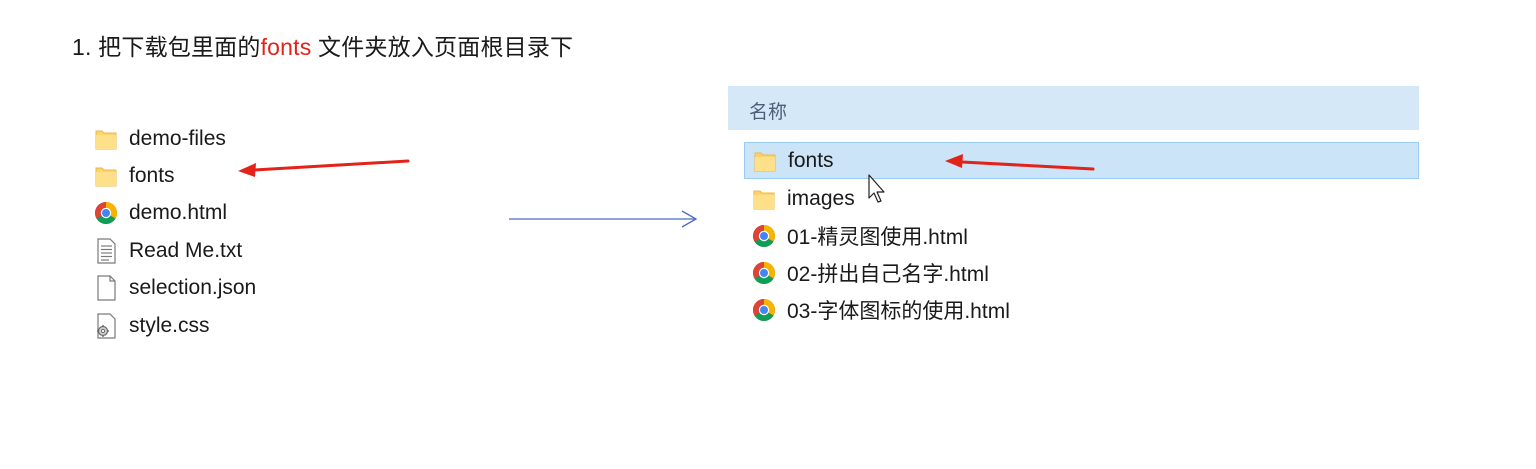 This screenshot has width=1536, height=469. I want to click on instruction-heading: 1. 把下载包里面的fonts 文件夹放入页面根目录下, so click(322, 45).